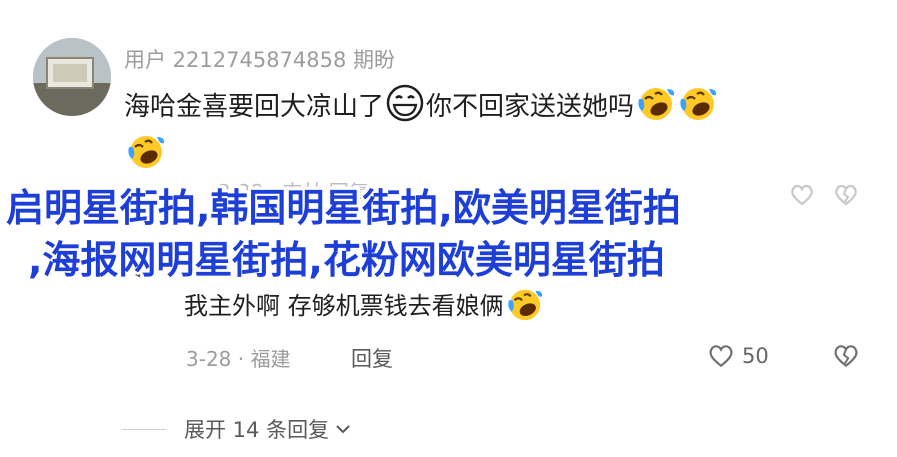 The height and width of the screenshot is (457, 897). I want to click on overlay-line-2: ,海报网明星街拍,花粉网欧美明星街拍, so click(346, 260).